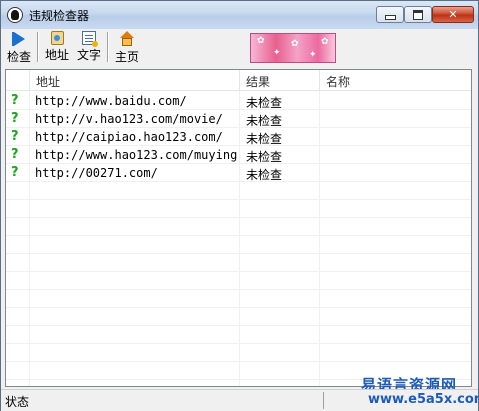 This screenshot has width=479, height=411. What do you see at coordinates (280, 80) in the screenshot?
I see `column-header-result: 结果` at bounding box center [280, 80].